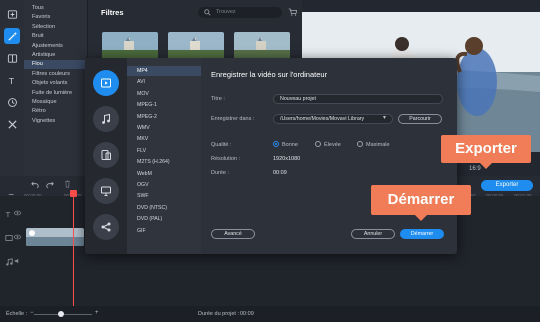 This screenshot has height=322, width=540. I want to click on zoom-slider-handle, so click(61, 314).